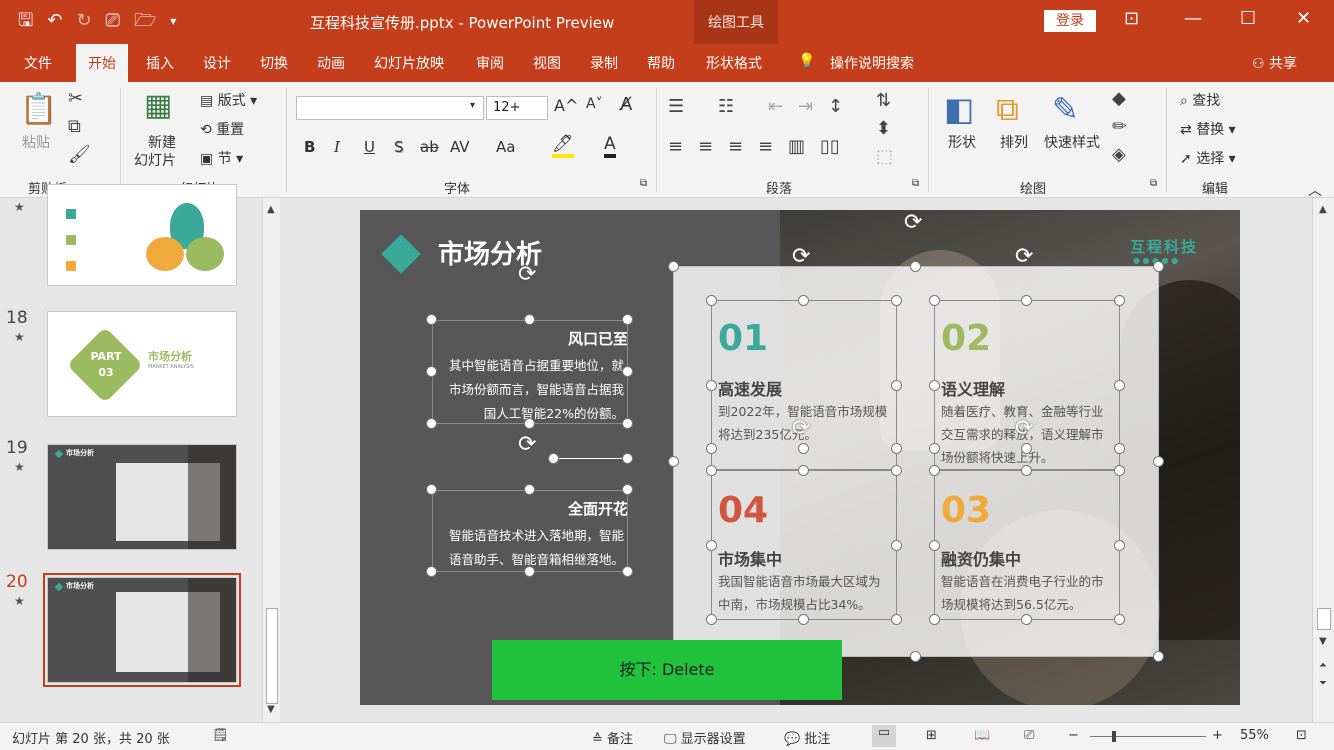  Describe the element at coordinates (959, 109) in the screenshot. I see `shapes-icon: ◧` at that location.